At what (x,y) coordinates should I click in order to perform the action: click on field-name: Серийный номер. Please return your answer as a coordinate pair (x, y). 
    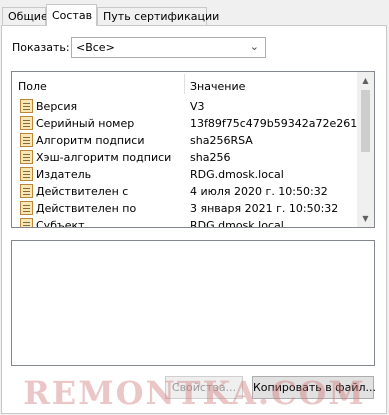
    Looking at the image, I should click on (85, 123).